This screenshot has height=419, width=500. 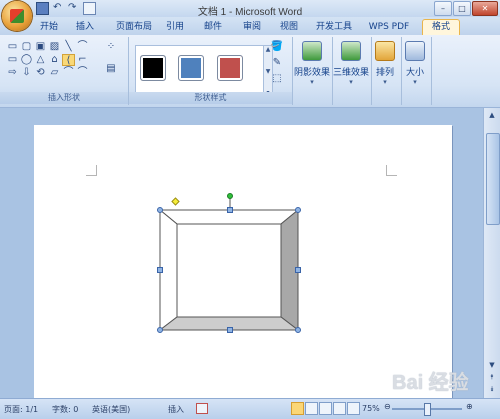 What do you see at coordinates (230, 196) in the screenshot?
I see `rotate-handle` at bounding box center [230, 196].